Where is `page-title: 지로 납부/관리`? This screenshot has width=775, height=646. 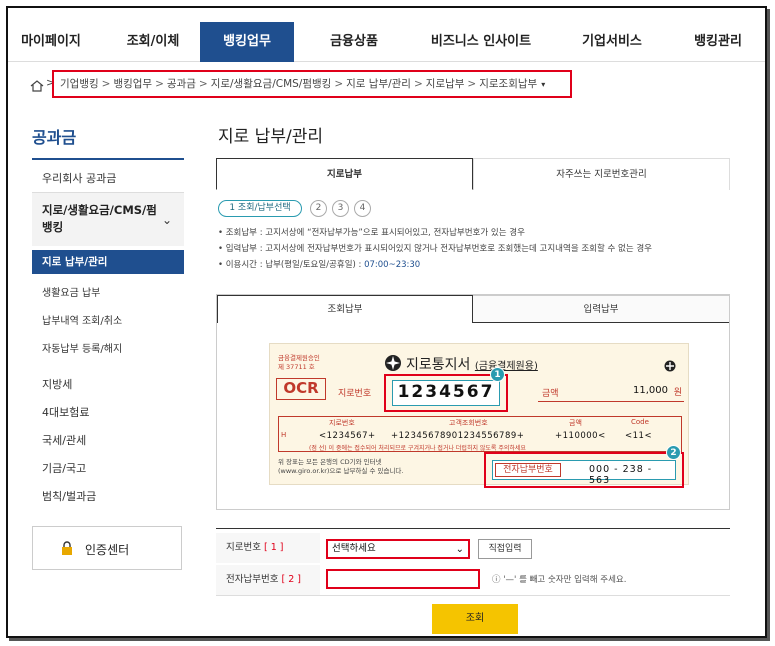 page-title: 지로 납부/관리 is located at coordinates (270, 137).